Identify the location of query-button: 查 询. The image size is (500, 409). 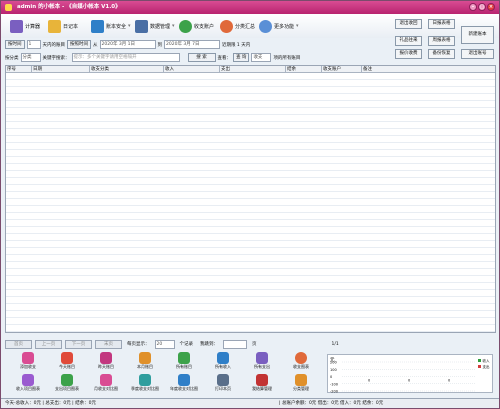
(241, 57).